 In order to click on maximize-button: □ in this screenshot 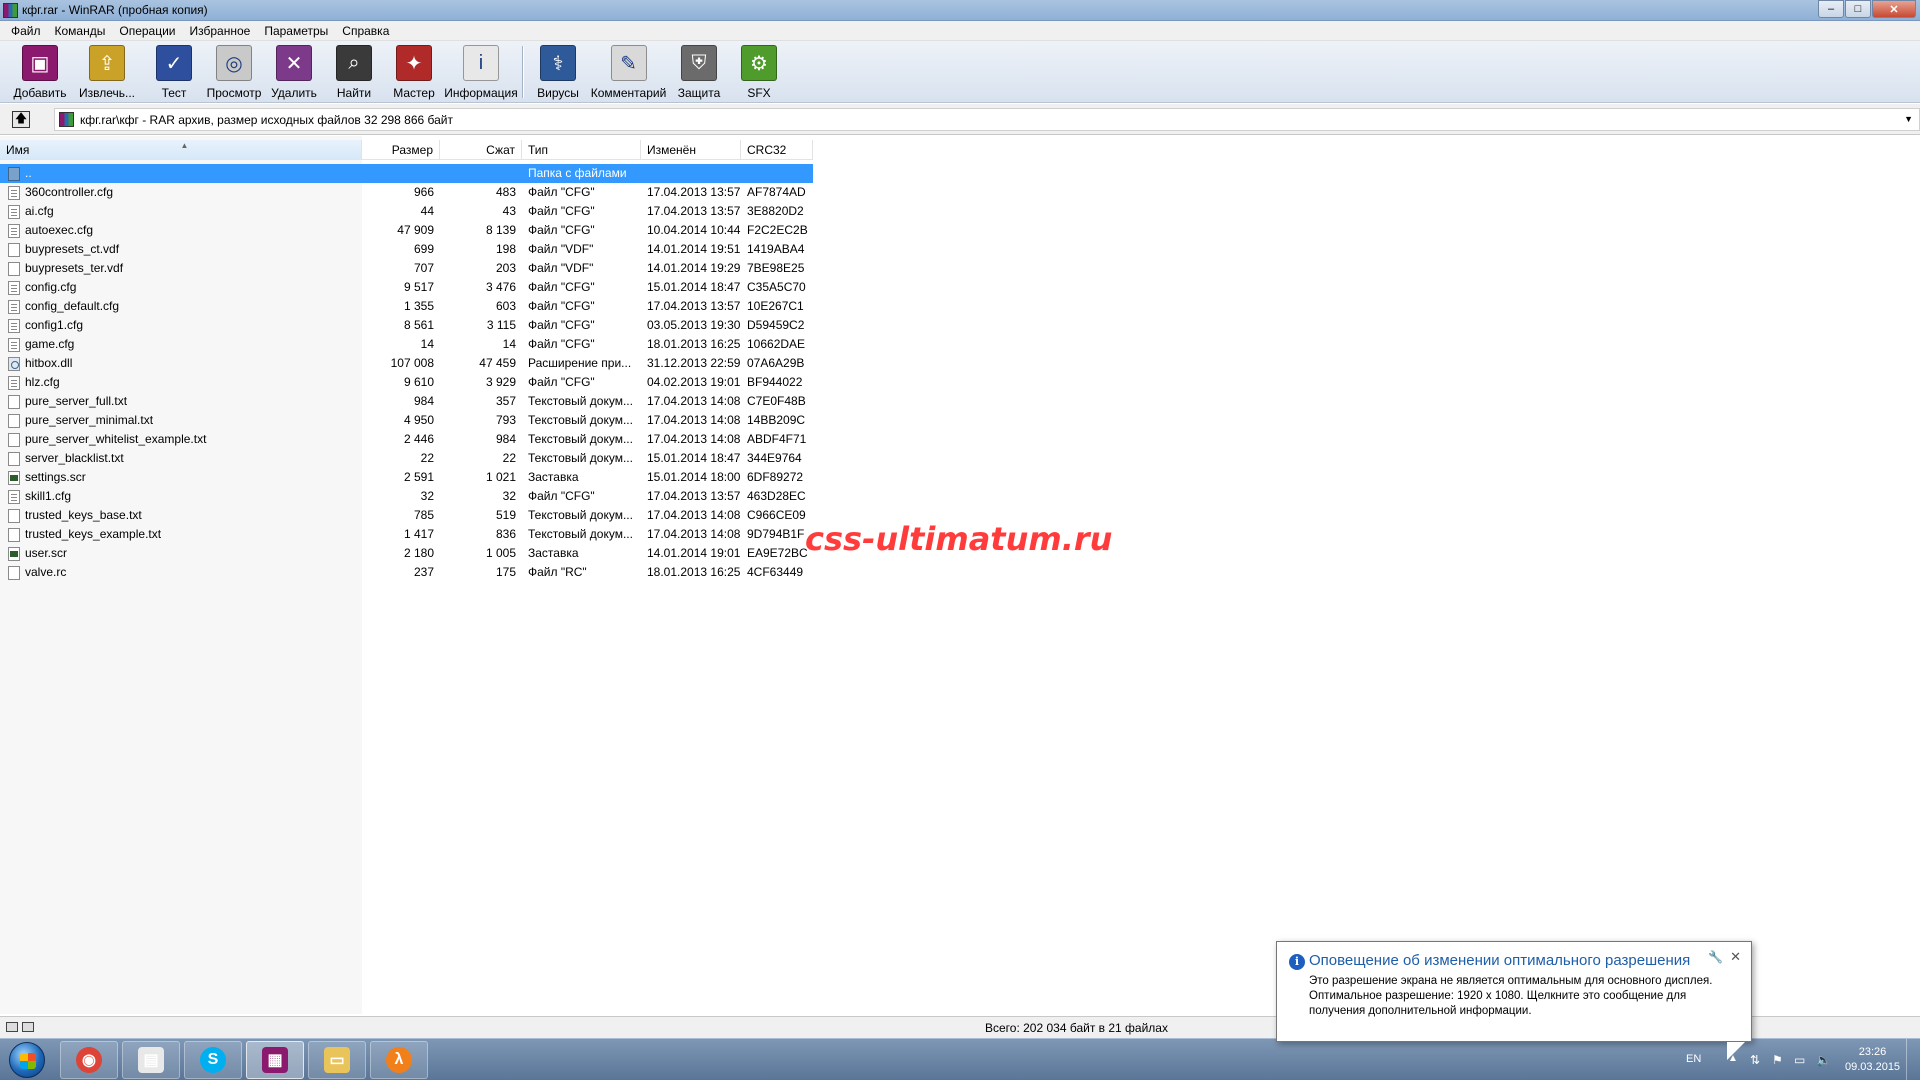, I will do `click(1858, 9)`.